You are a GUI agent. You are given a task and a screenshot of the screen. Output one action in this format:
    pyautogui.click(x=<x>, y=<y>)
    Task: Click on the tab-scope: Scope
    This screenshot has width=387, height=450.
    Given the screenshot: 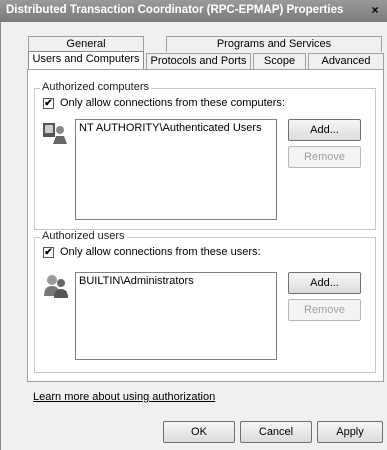 What is the action you would take?
    pyautogui.click(x=279, y=61)
    